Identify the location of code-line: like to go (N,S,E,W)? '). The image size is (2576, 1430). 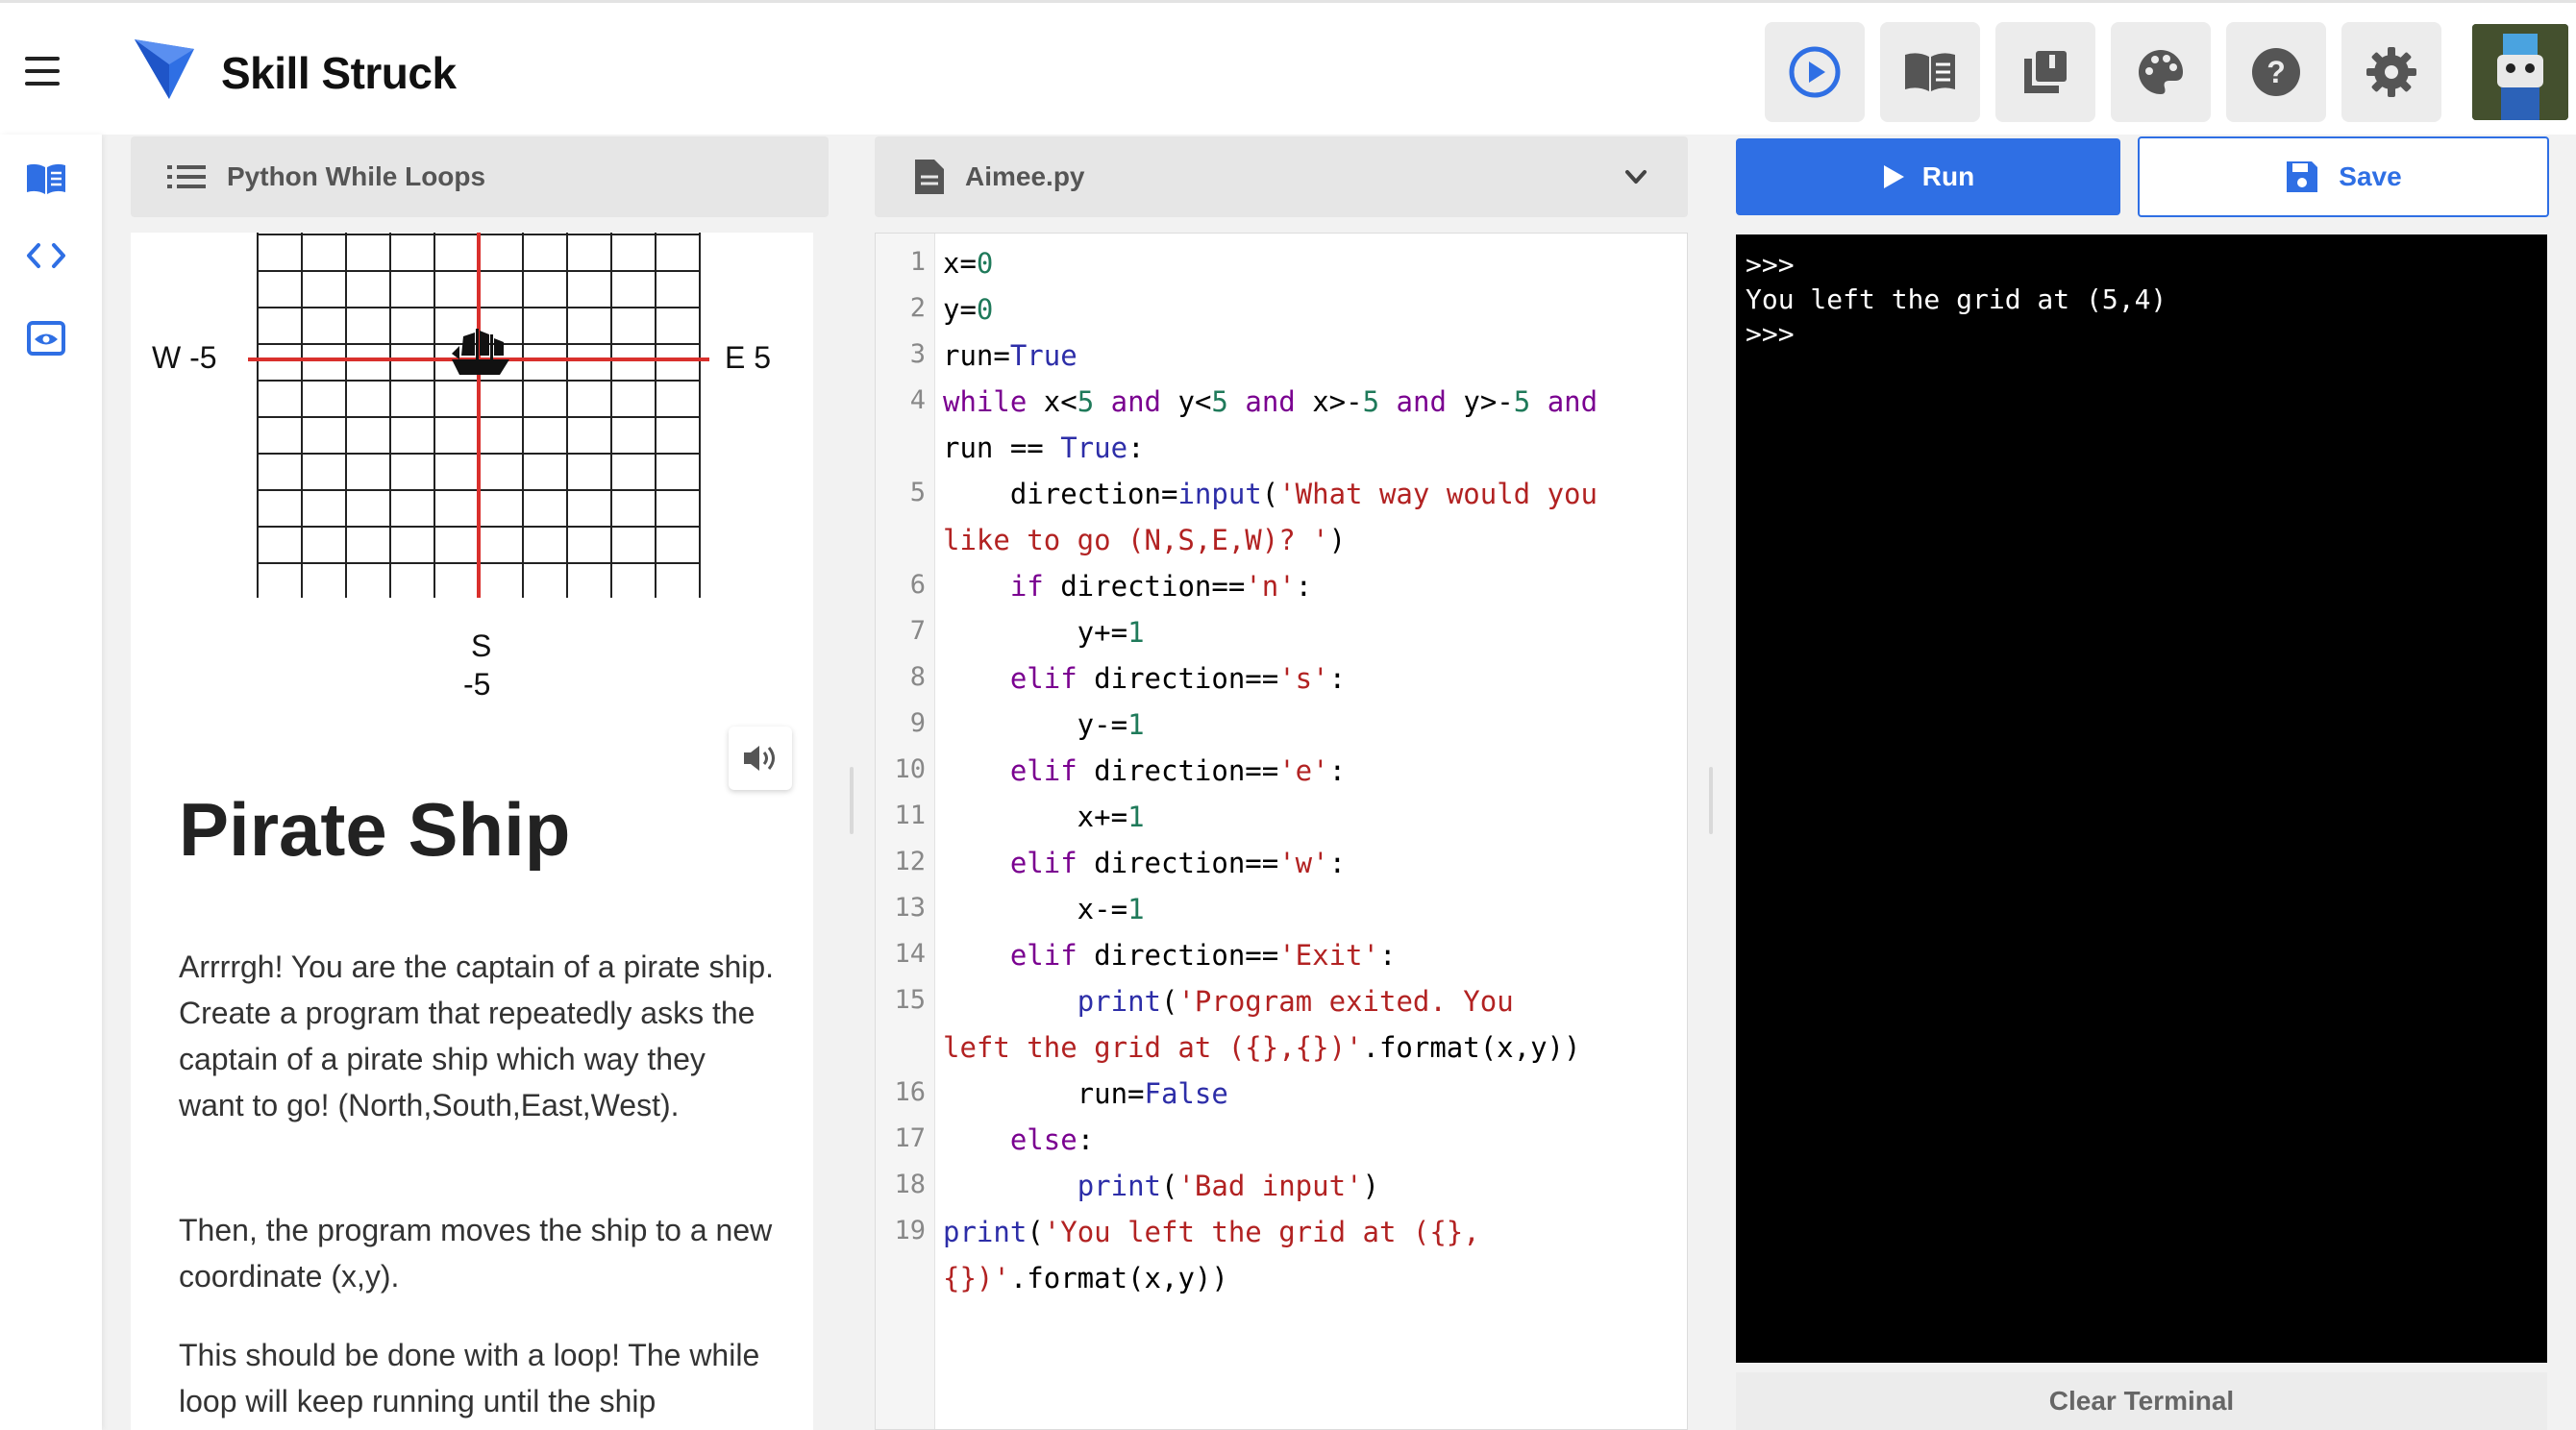
(1144, 540).